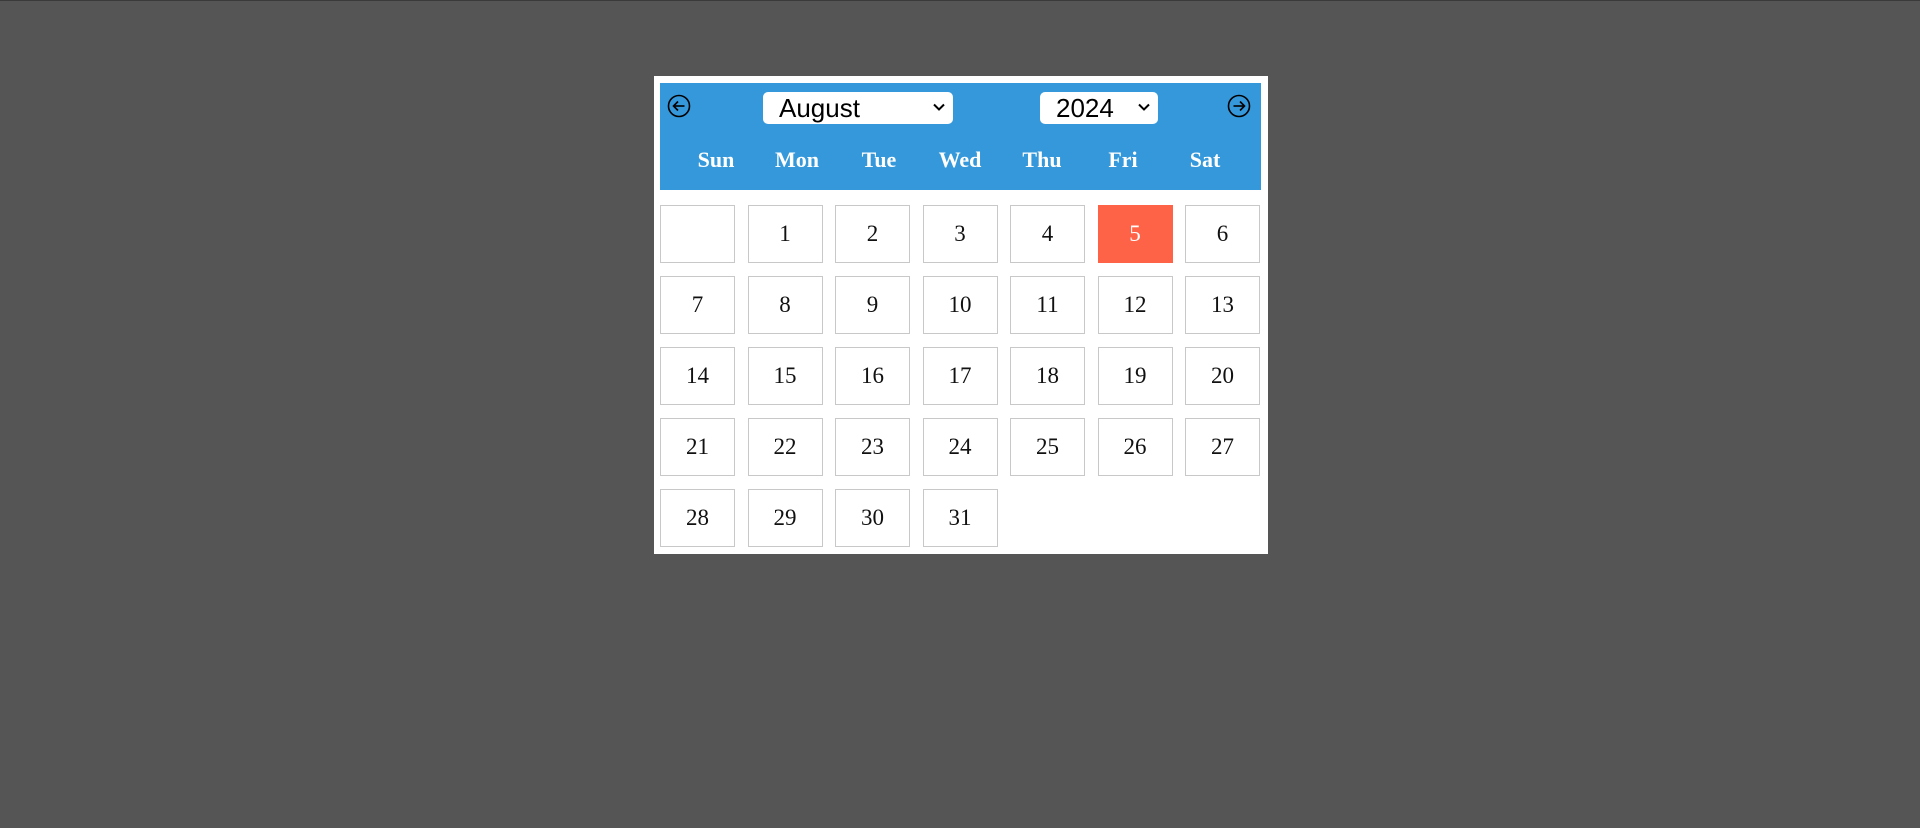 This screenshot has width=1920, height=828. I want to click on month-select-value: August, so click(819, 108).